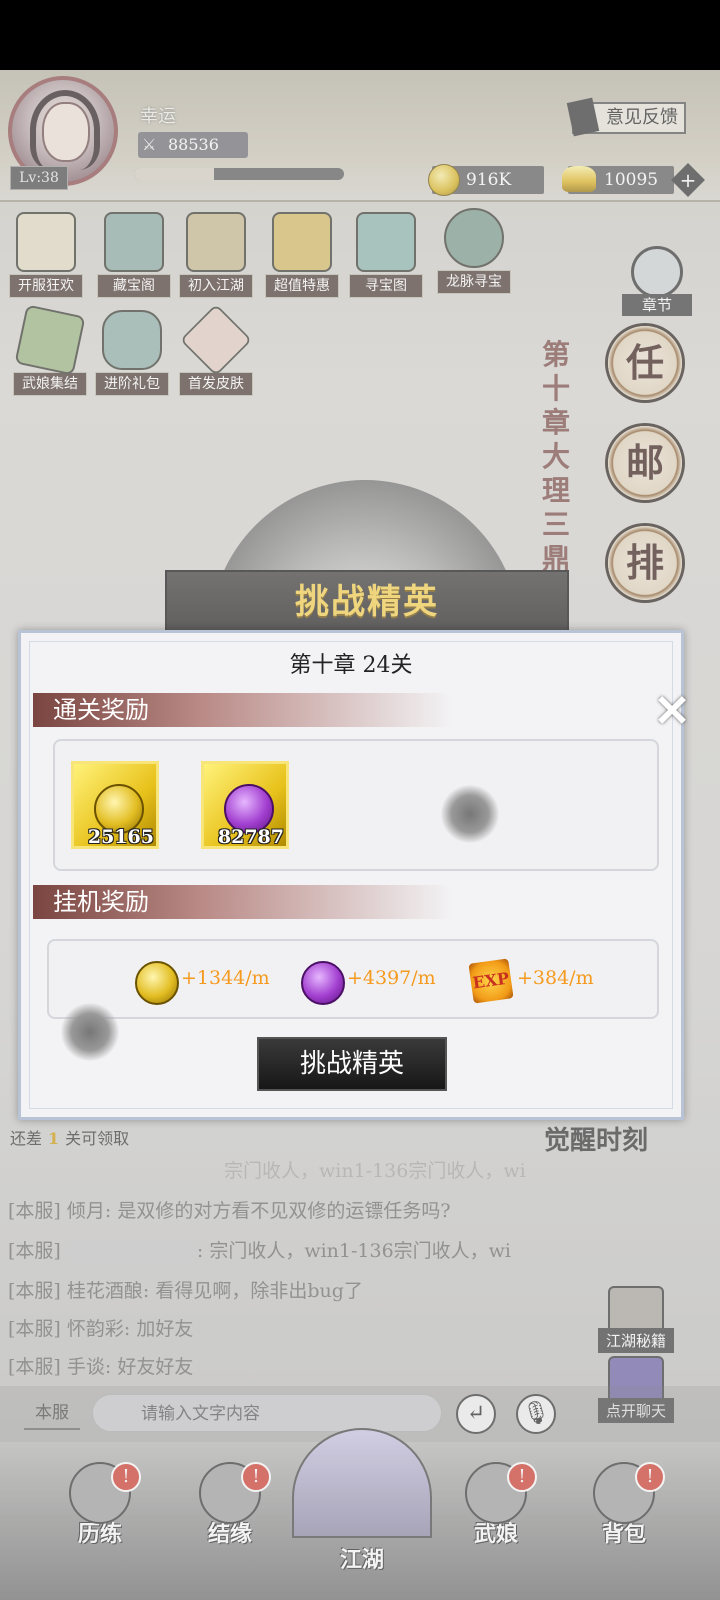 The height and width of the screenshot is (1600, 720). Describe the element at coordinates (101, 710) in the screenshot. I see `clear-reward-title: 通关奖励` at that location.